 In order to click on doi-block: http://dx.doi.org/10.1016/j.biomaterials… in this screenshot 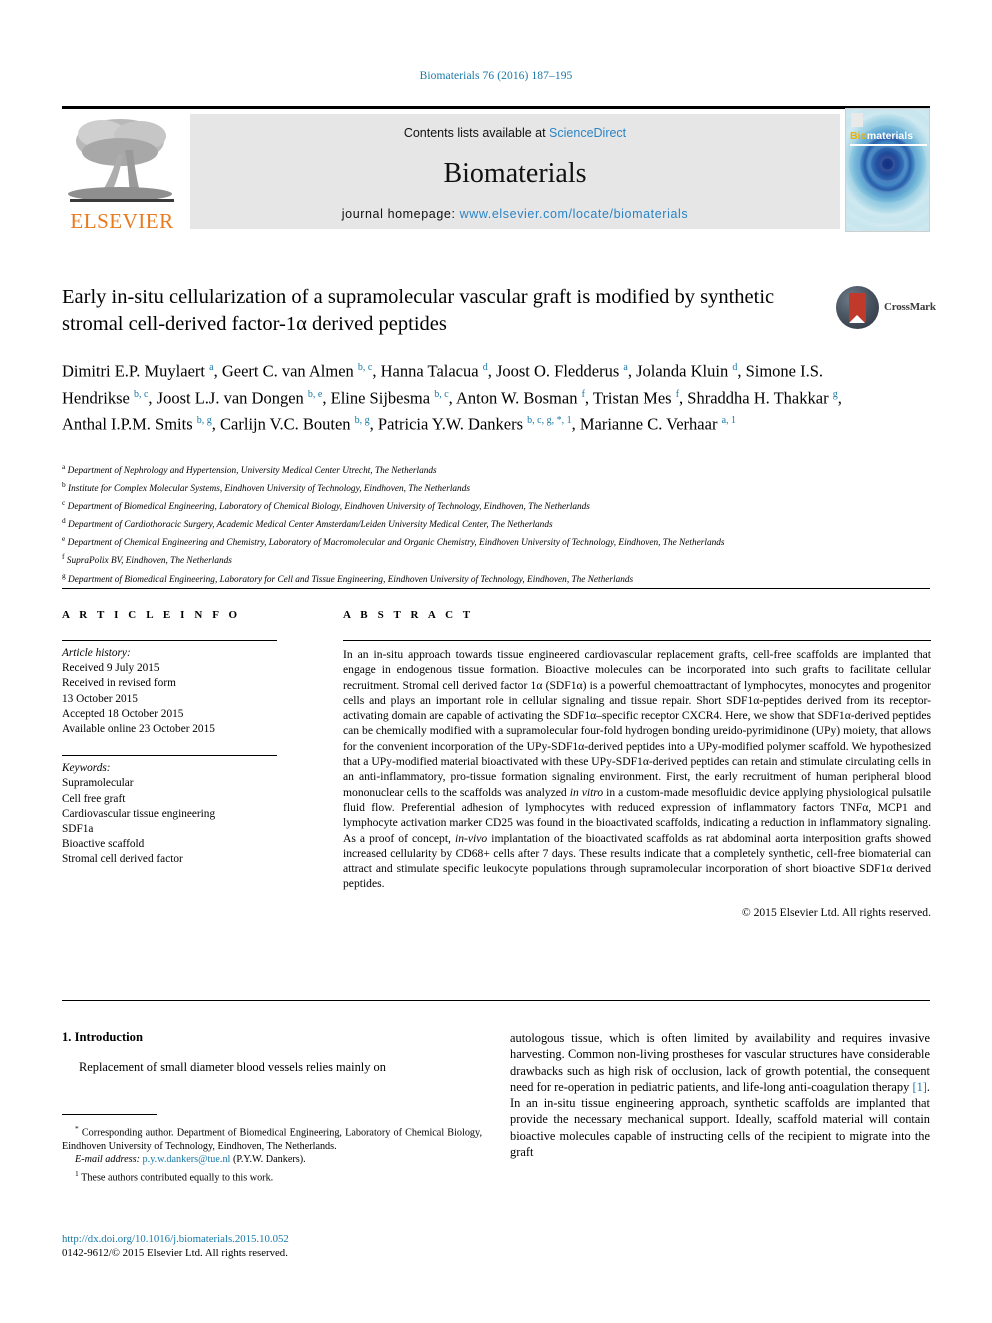, I will do `click(277, 1246)`.